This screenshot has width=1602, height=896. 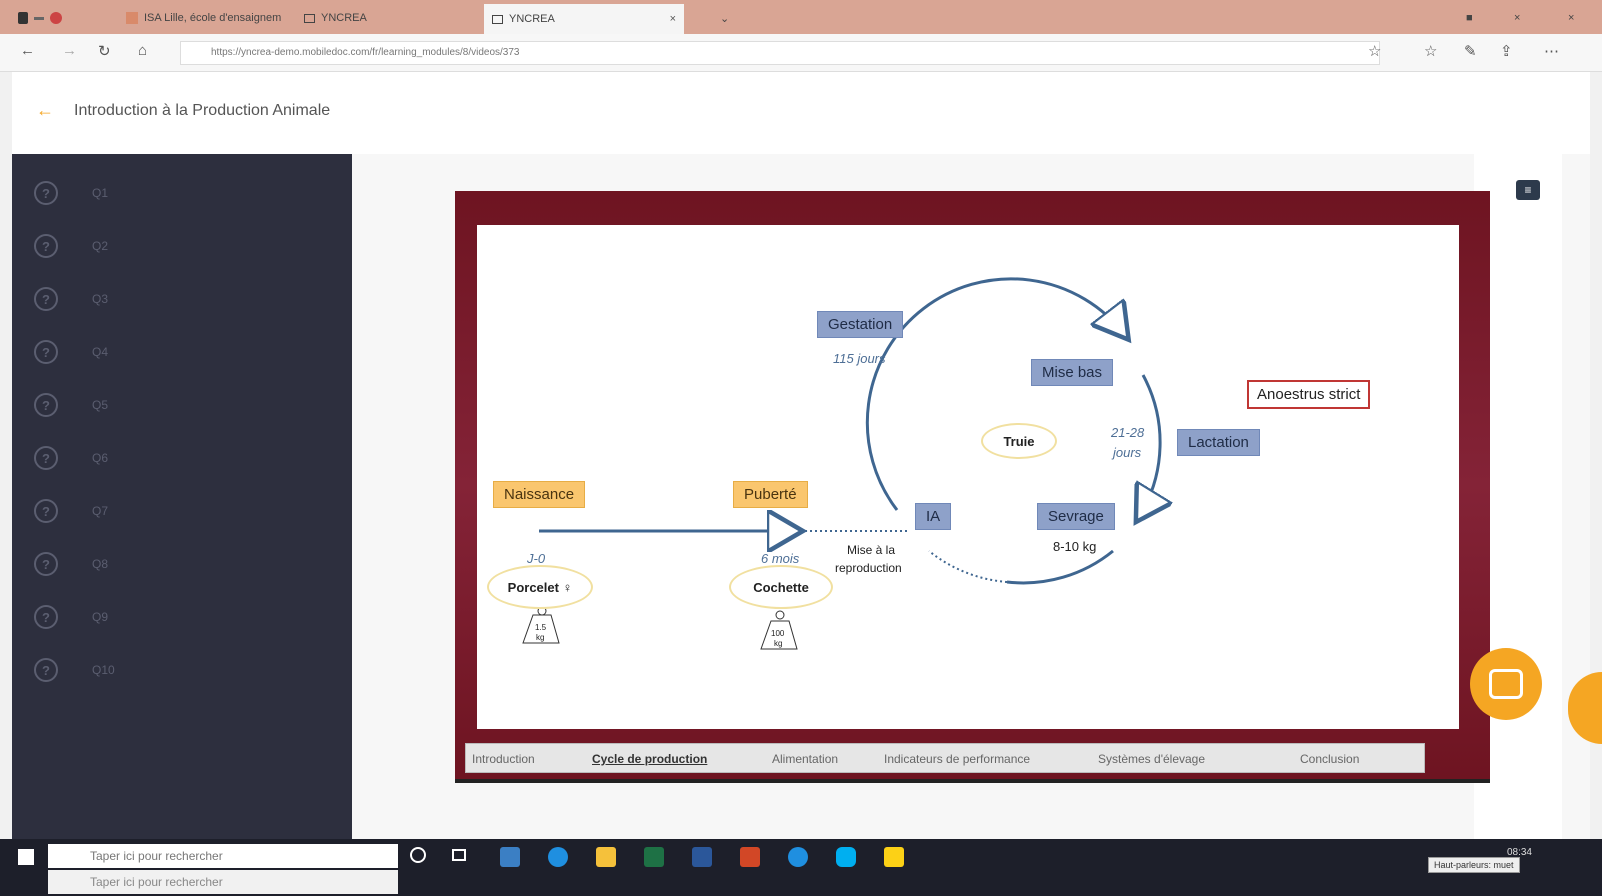 I want to click on sidebar-item-q7: ? Q7, so click(x=71, y=511).